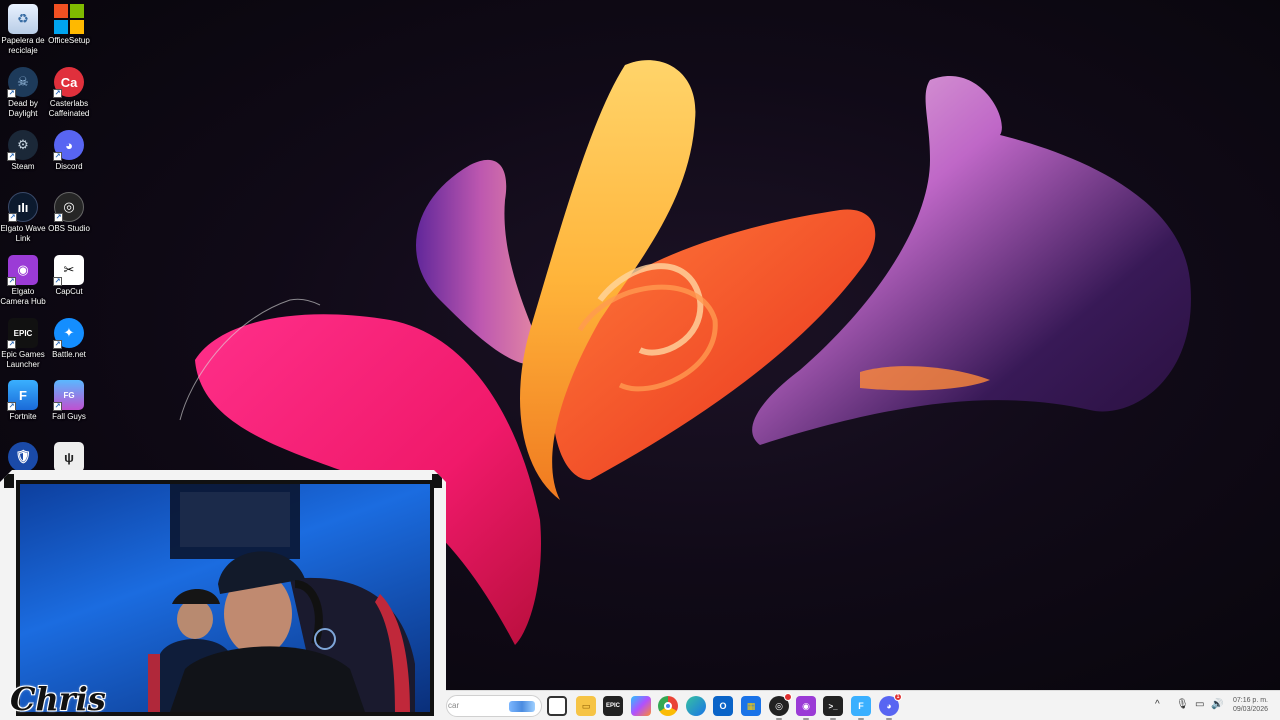  What do you see at coordinates (23, 19) in the screenshot?
I see `recycle-bin-icon: ♻` at bounding box center [23, 19].